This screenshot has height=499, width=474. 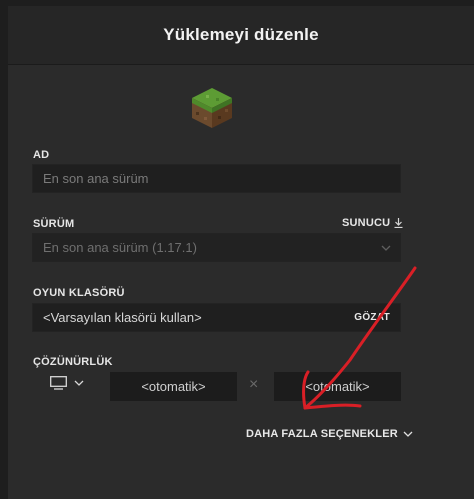 What do you see at coordinates (41, 155) in the screenshot?
I see `name-label: AD` at bounding box center [41, 155].